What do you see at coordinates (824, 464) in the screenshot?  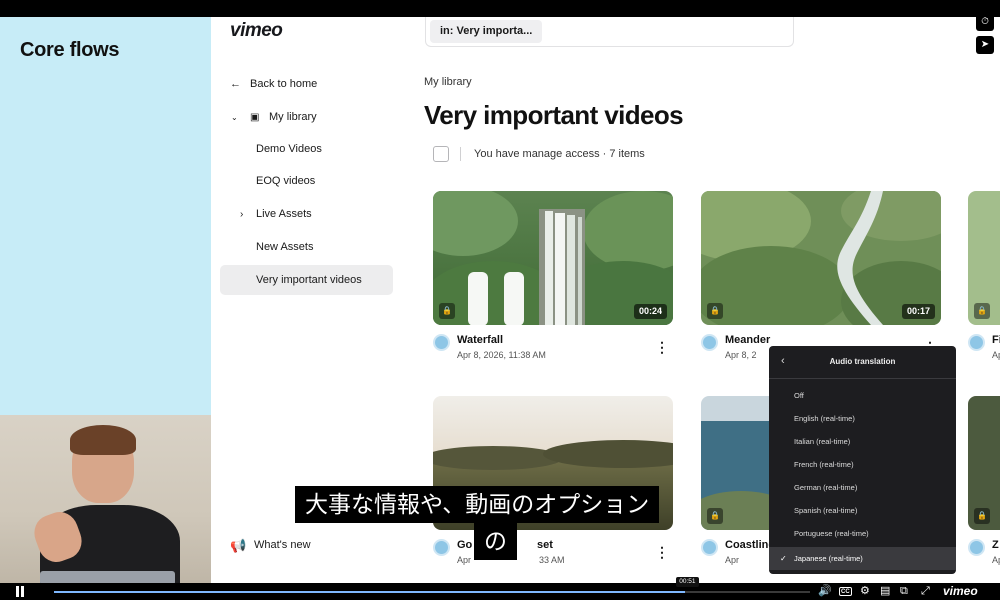 I see `menu-option-label: French (real-time)` at bounding box center [824, 464].